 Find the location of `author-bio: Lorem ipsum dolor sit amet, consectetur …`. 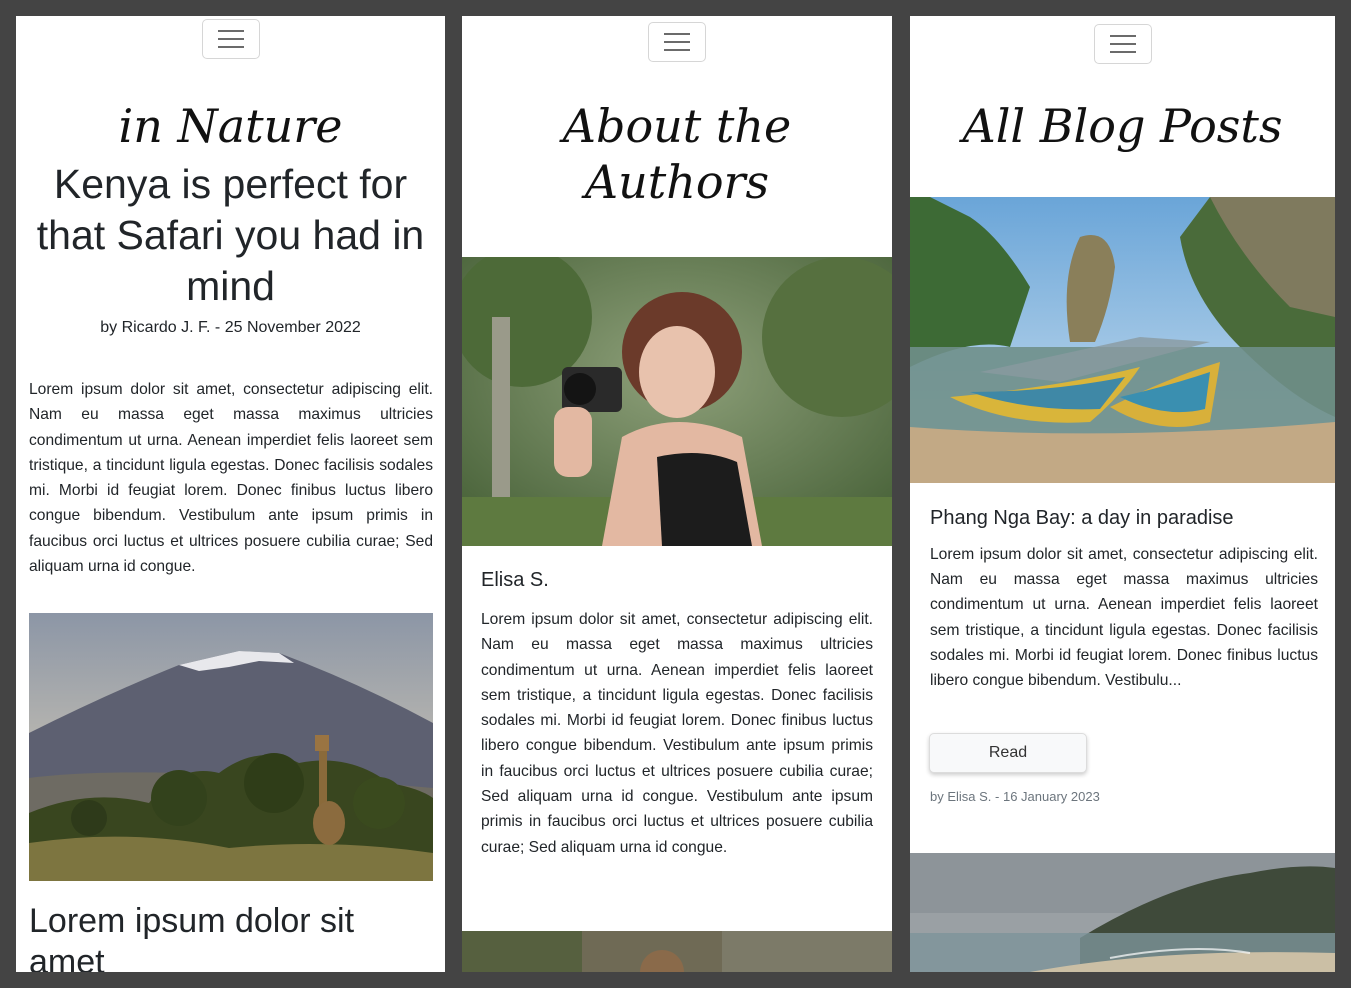

author-bio: Lorem ipsum dolor sit amet, consectetur … is located at coordinates (677, 733).